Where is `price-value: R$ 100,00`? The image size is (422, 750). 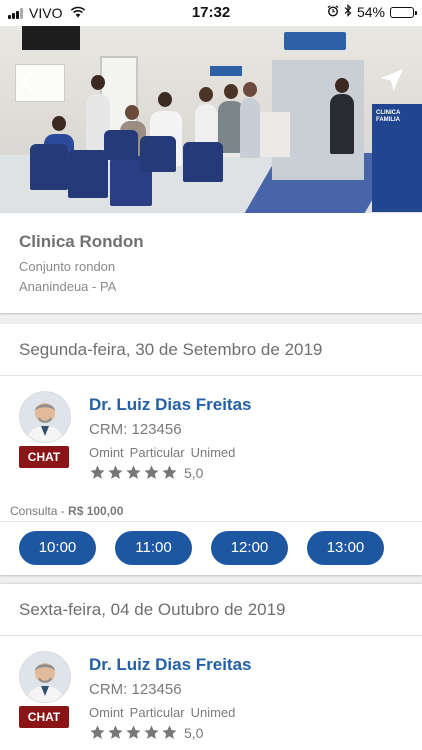
price-value: R$ 100,00 is located at coordinates (96, 511).